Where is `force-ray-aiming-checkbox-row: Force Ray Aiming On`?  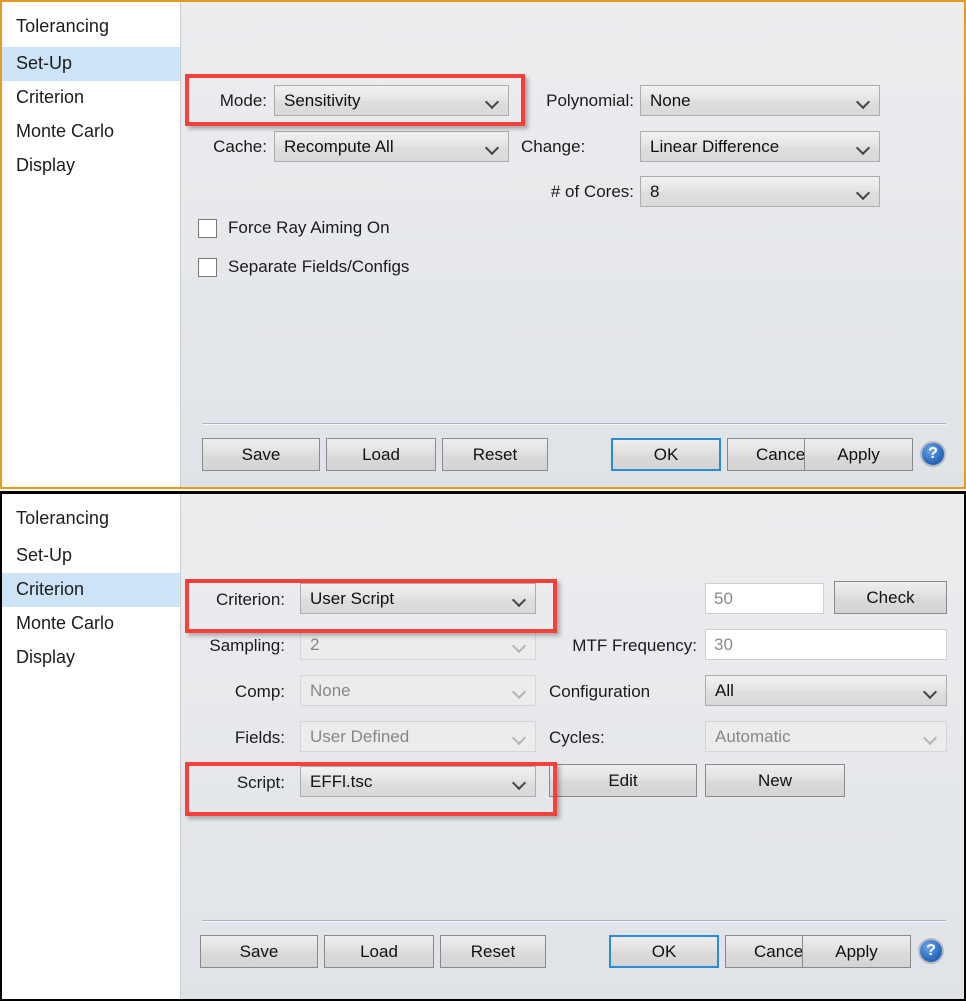 force-ray-aiming-checkbox-row: Force Ray Aiming On is located at coordinates (294, 228).